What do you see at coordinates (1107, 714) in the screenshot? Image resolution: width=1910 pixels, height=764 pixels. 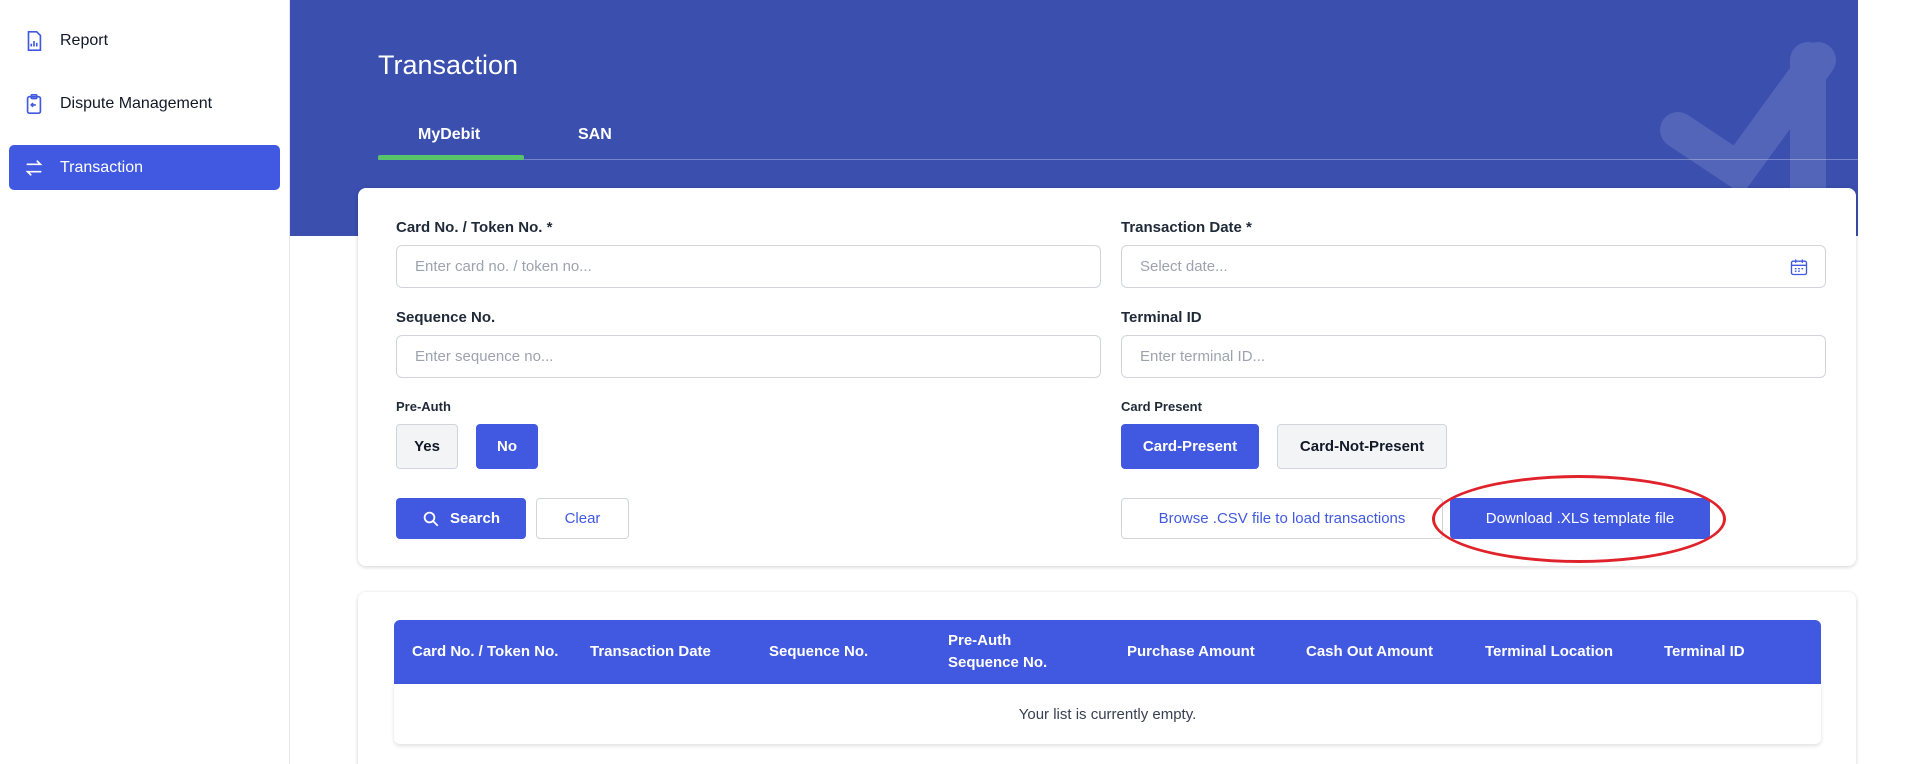 I see `empty-list-message: Your list is currently empty.` at bounding box center [1107, 714].